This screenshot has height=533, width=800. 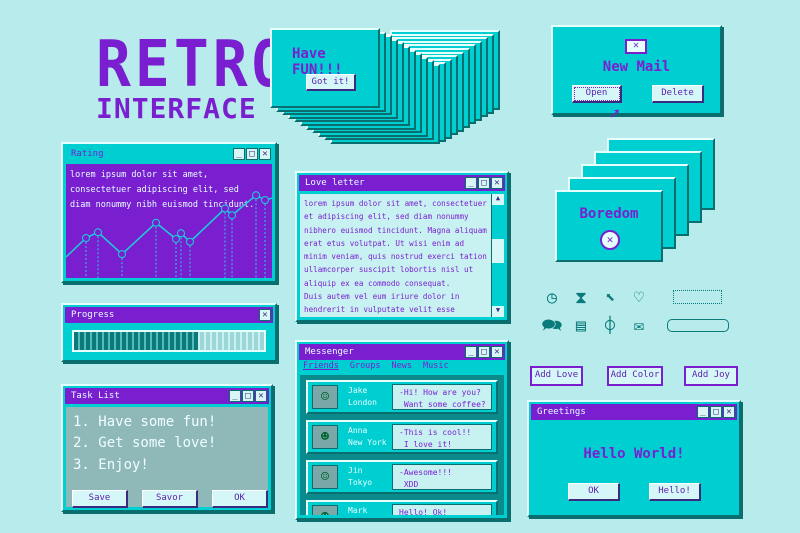 I want to click on menu-news: News, so click(x=402, y=366).